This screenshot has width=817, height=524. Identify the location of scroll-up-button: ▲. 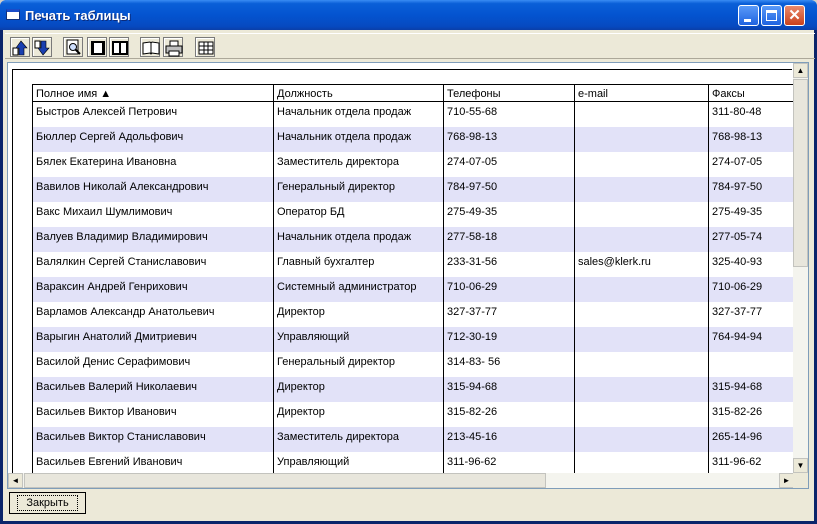
(800, 70).